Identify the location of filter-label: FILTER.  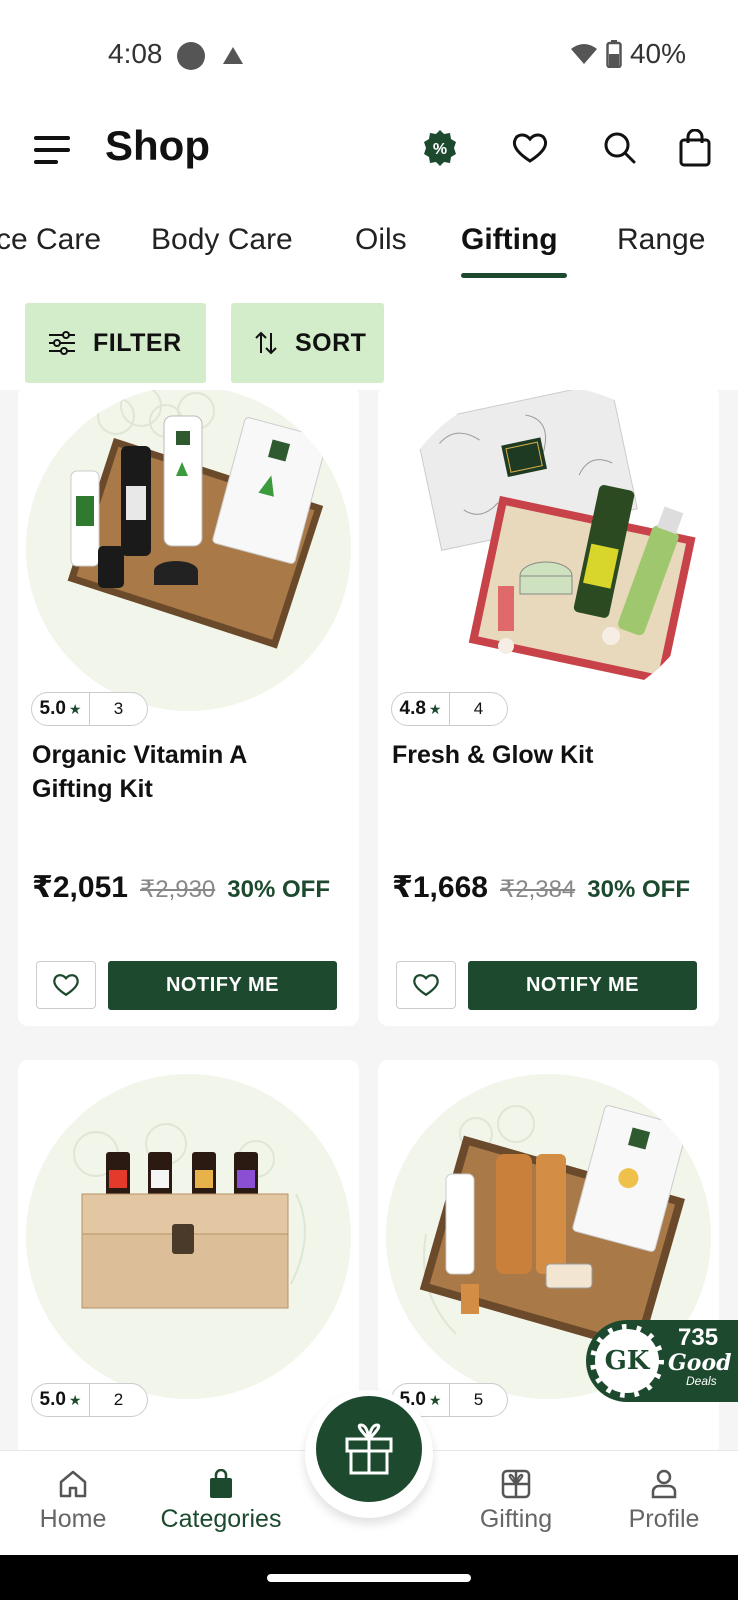
(137, 342).